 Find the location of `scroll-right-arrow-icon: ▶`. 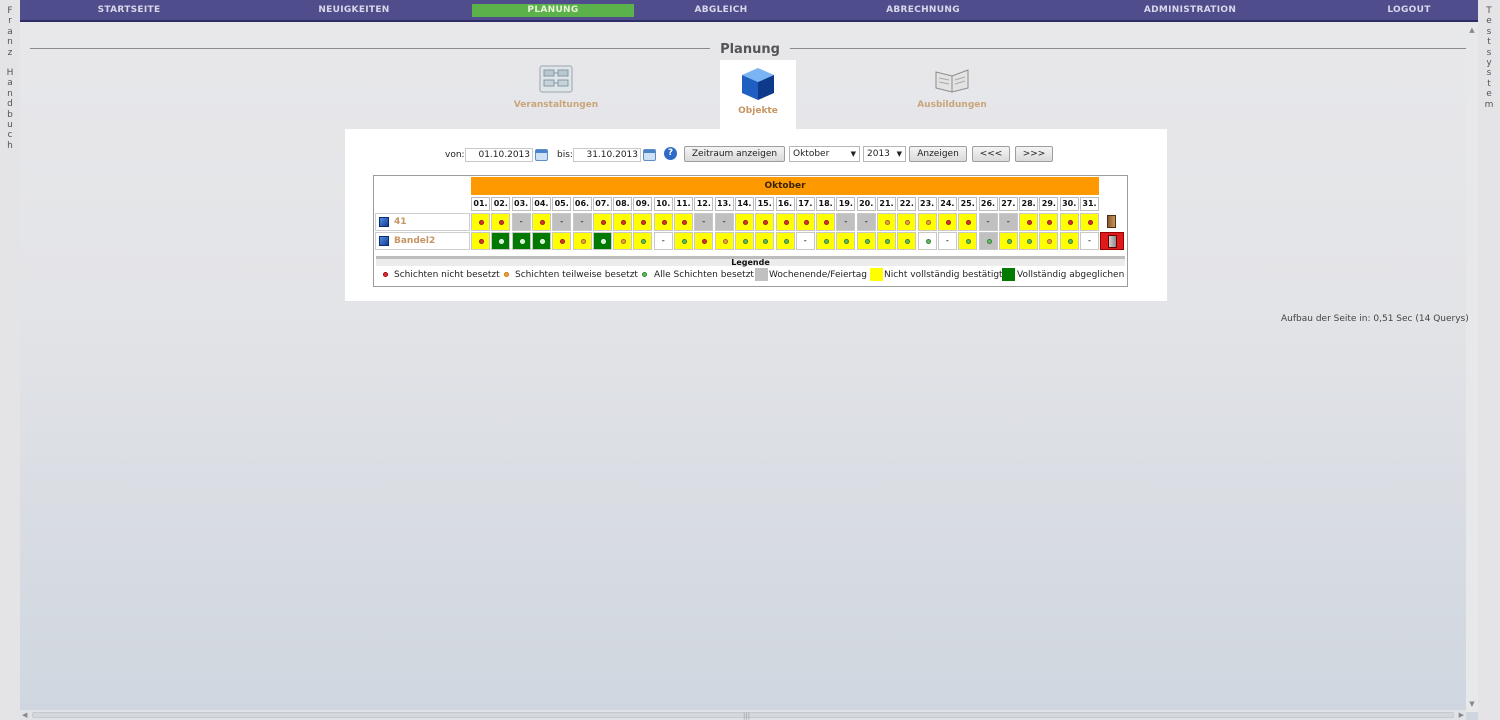

scroll-right-arrow-icon: ▶ is located at coordinates (1461, 715).